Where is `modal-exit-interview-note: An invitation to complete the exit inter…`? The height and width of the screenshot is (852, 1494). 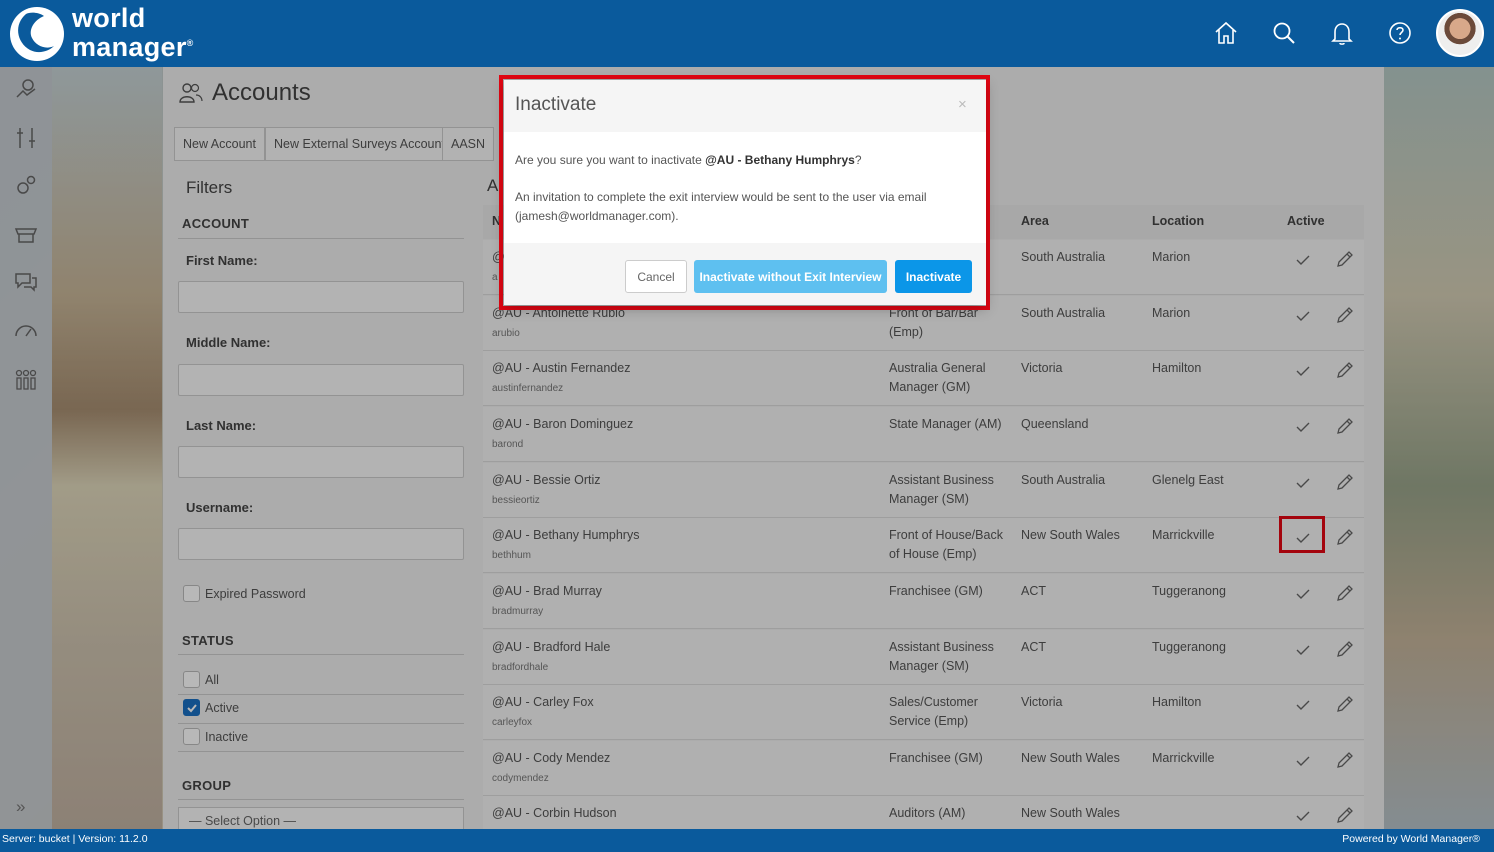 modal-exit-interview-note: An invitation to complete the exit inter… is located at coordinates (721, 206).